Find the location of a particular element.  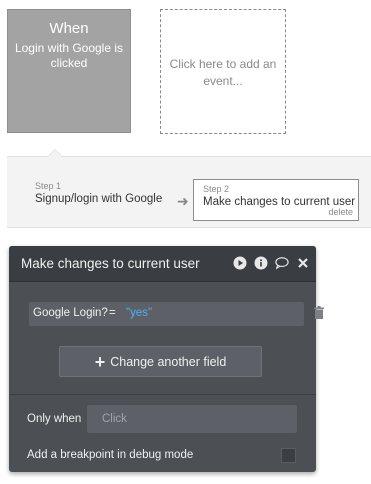

step-1: Step 1 Signup/login with Google is located at coordinates (98, 193).